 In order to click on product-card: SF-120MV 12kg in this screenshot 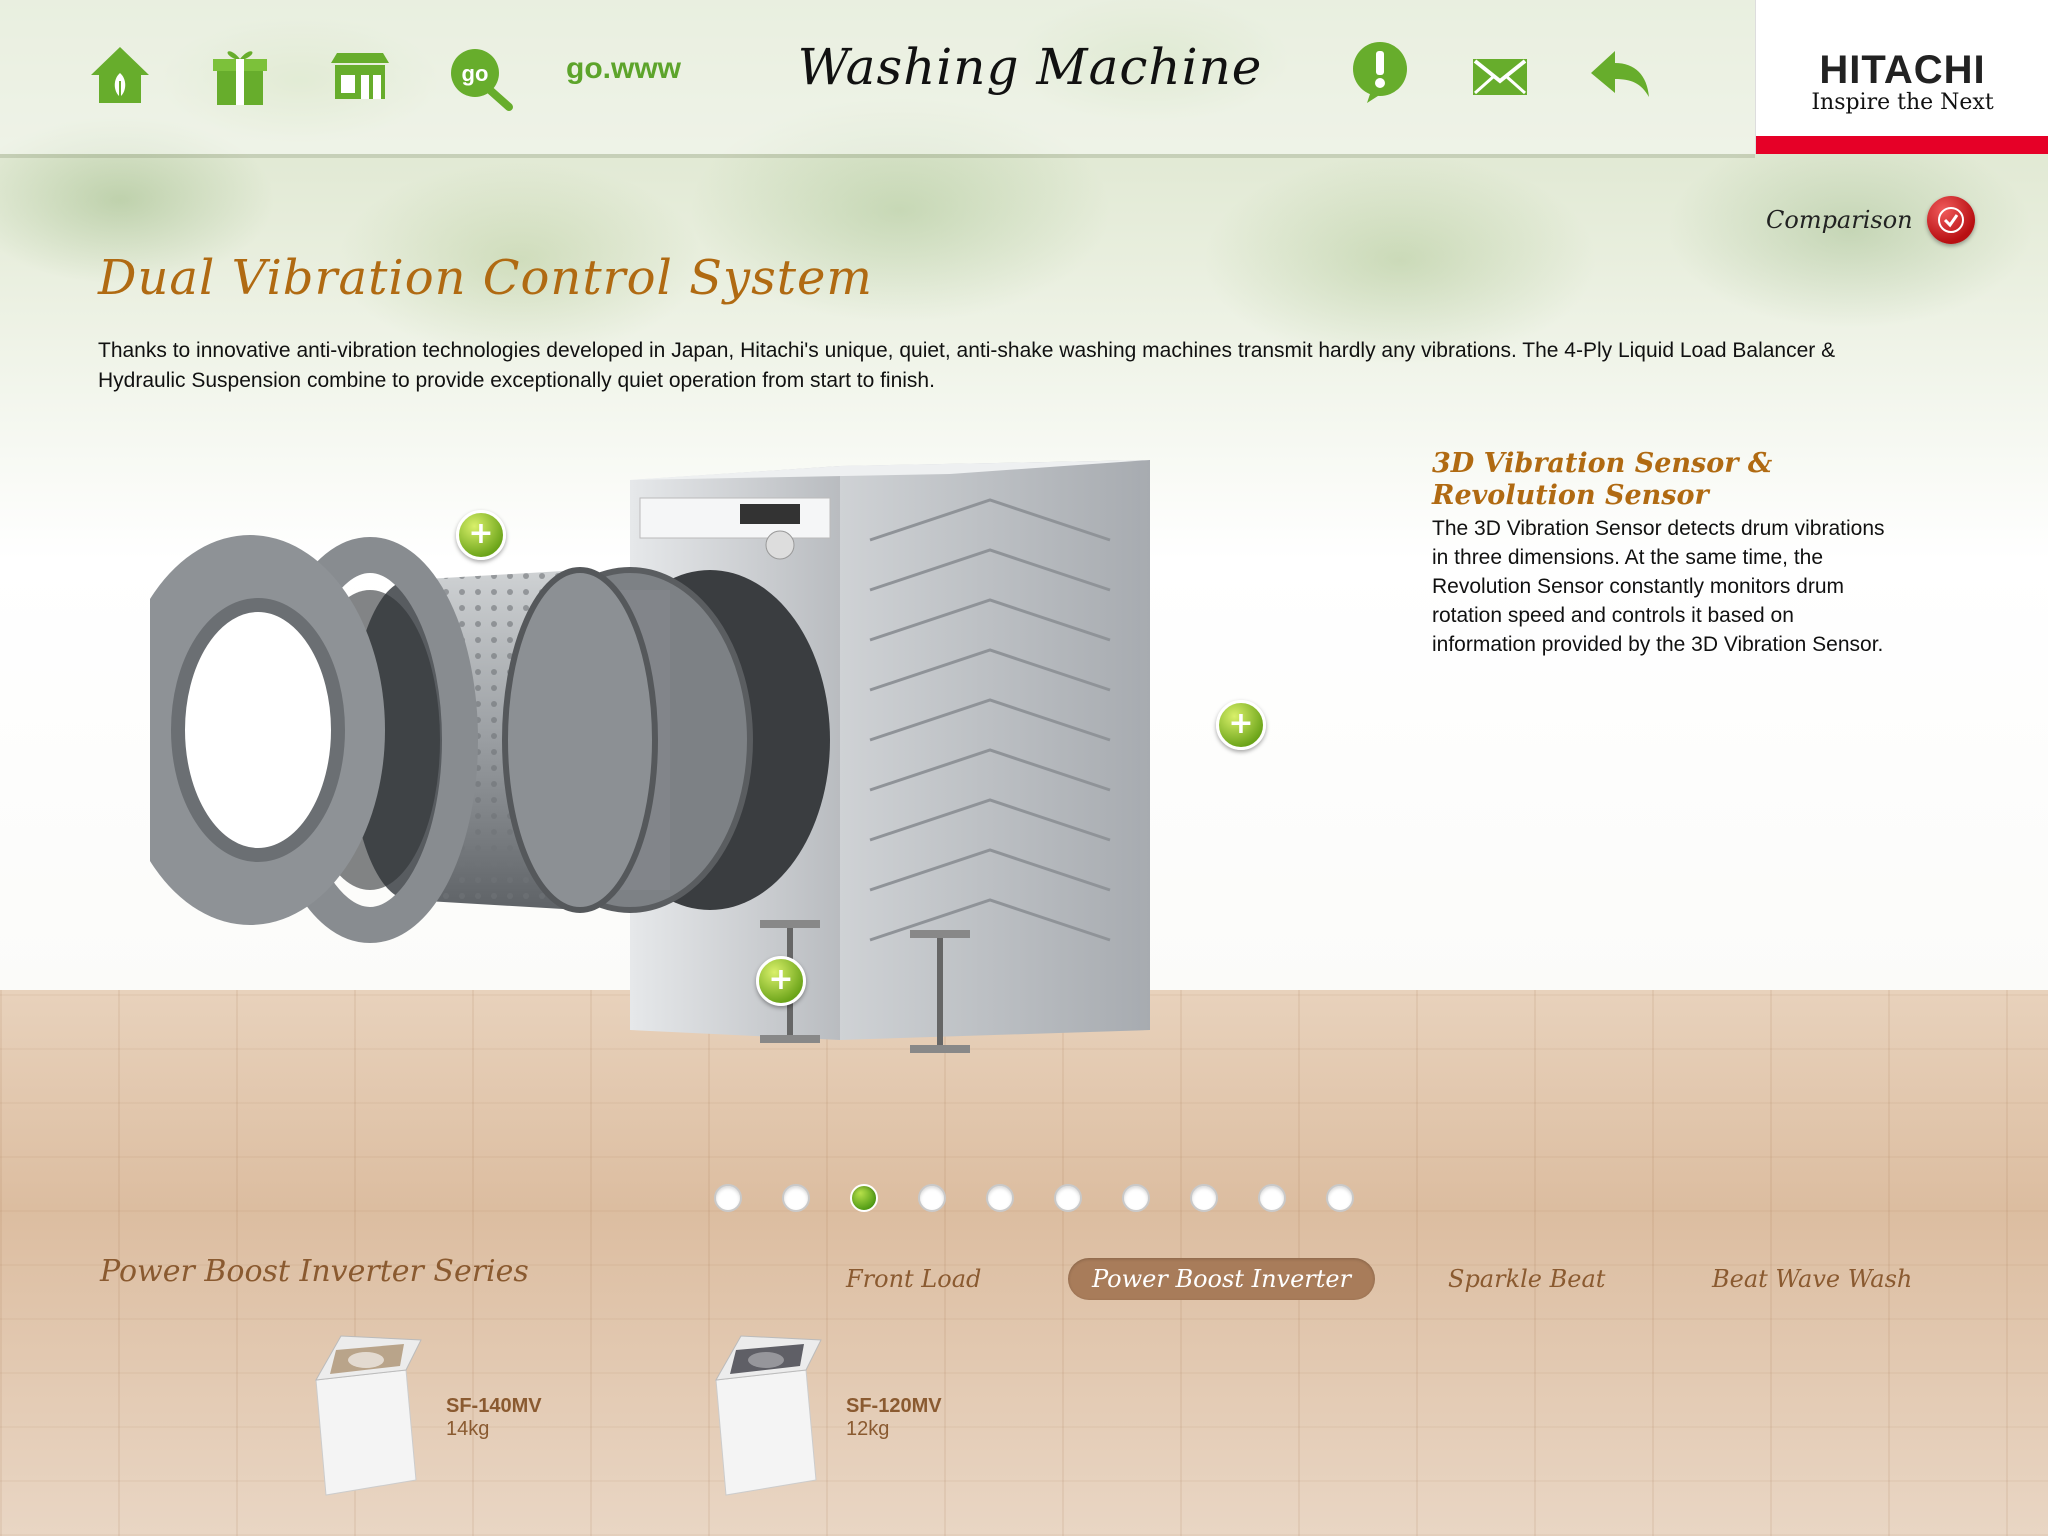, I will do `click(819, 1415)`.